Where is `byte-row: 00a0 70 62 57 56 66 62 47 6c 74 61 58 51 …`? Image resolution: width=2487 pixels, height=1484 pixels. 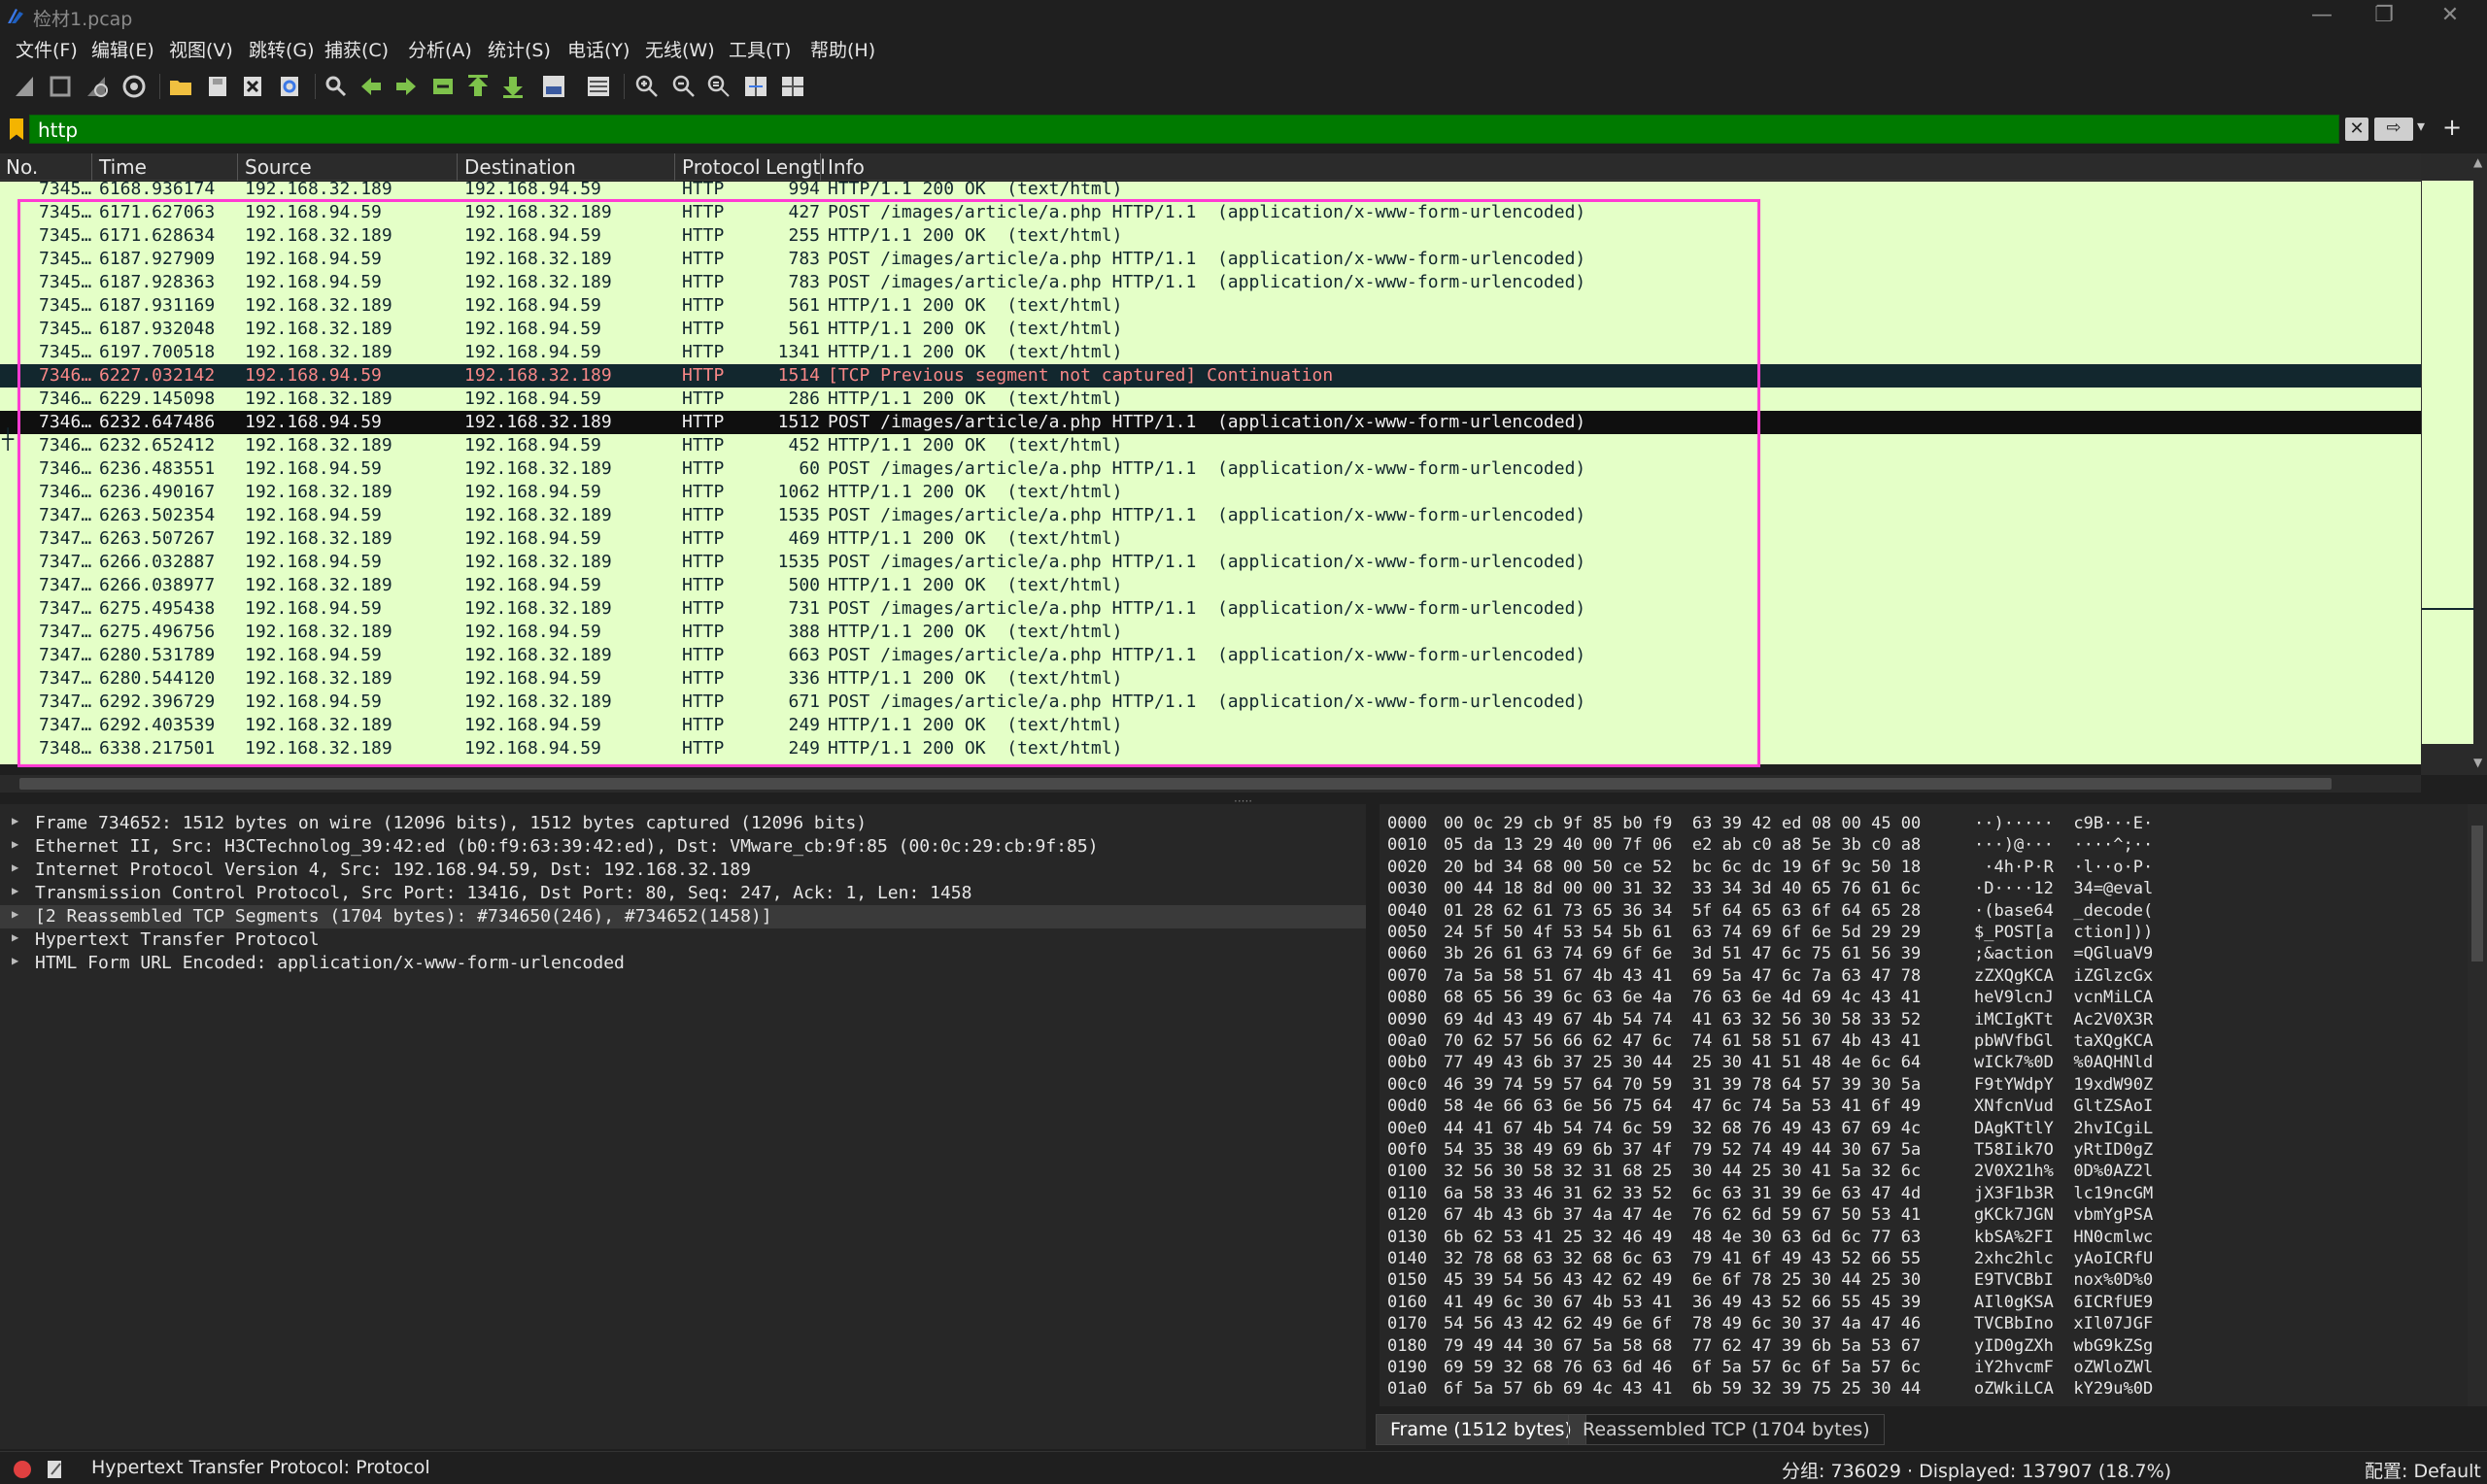
byte-row: 00a0 70 62 57 56 66 62 47 6c 74 61 58 51 … is located at coordinates (1924, 1042).